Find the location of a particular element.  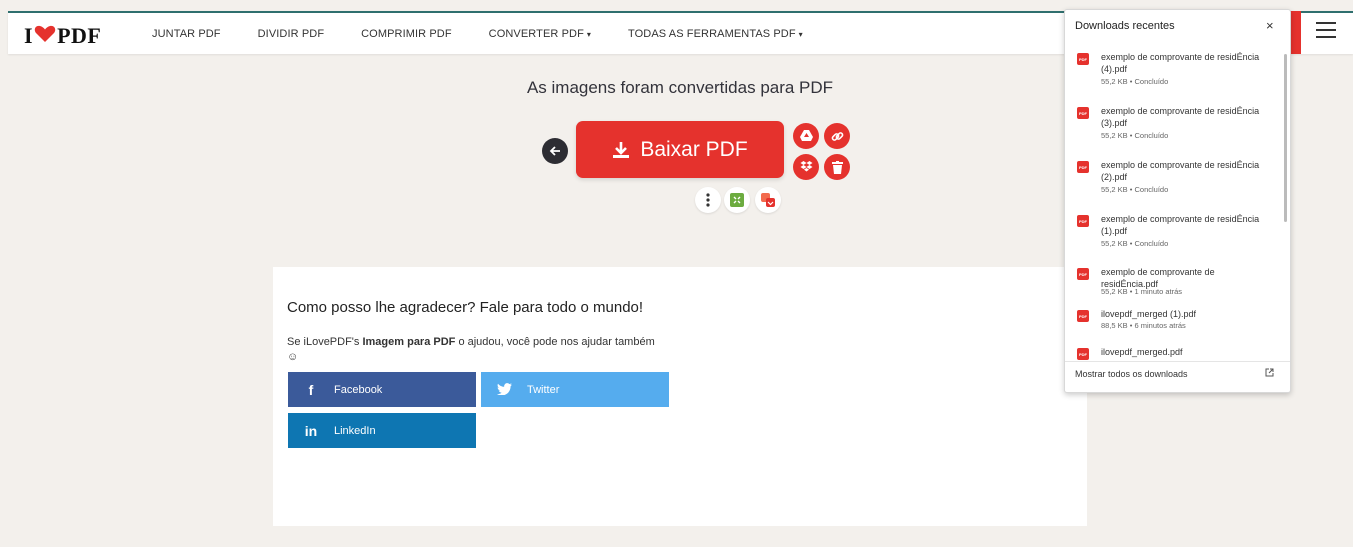

share-text-before: Se iLovePDF's is located at coordinates (325, 342).